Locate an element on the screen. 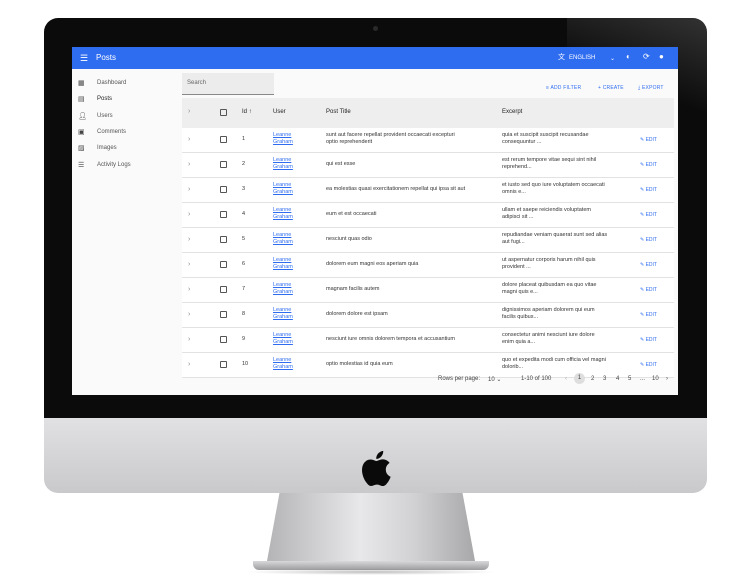  column-header-excerpt: Excerpt is located at coordinates (512, 112).